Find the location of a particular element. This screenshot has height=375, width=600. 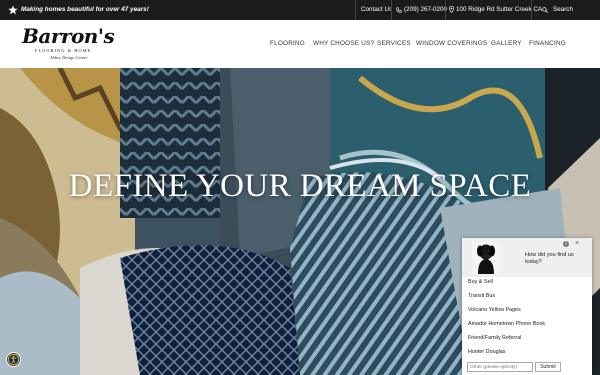

accessibility-icon is located at coordinates (13, 359).